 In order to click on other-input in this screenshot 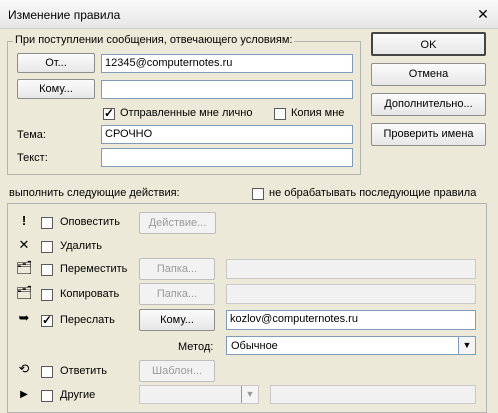, I will do `click(373, 394)`.